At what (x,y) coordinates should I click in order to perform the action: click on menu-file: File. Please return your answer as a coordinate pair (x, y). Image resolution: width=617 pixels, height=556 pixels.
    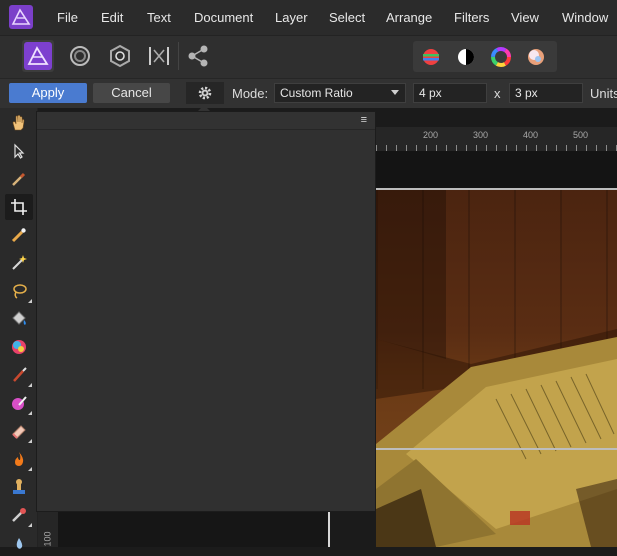
    Looking at the image, I should click on (67, 17).